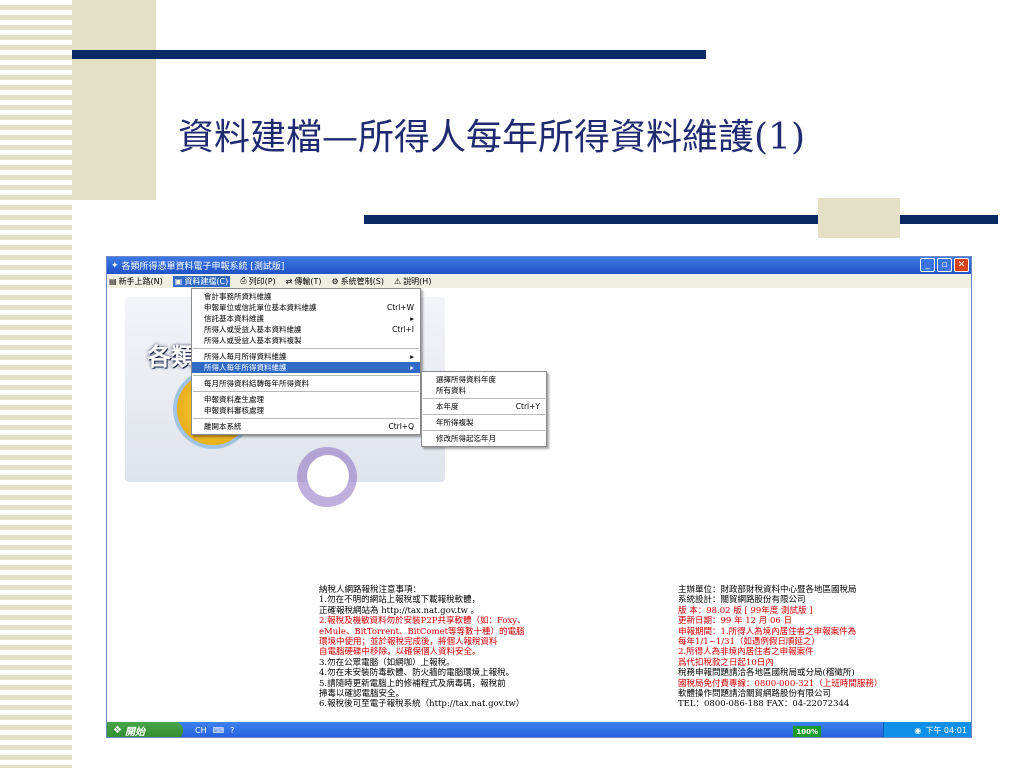  I want to click on notice-line: 2.報稅及機敏資料勿於安裝P2P共享軟體（如：Foxy、, so click(422, 621).